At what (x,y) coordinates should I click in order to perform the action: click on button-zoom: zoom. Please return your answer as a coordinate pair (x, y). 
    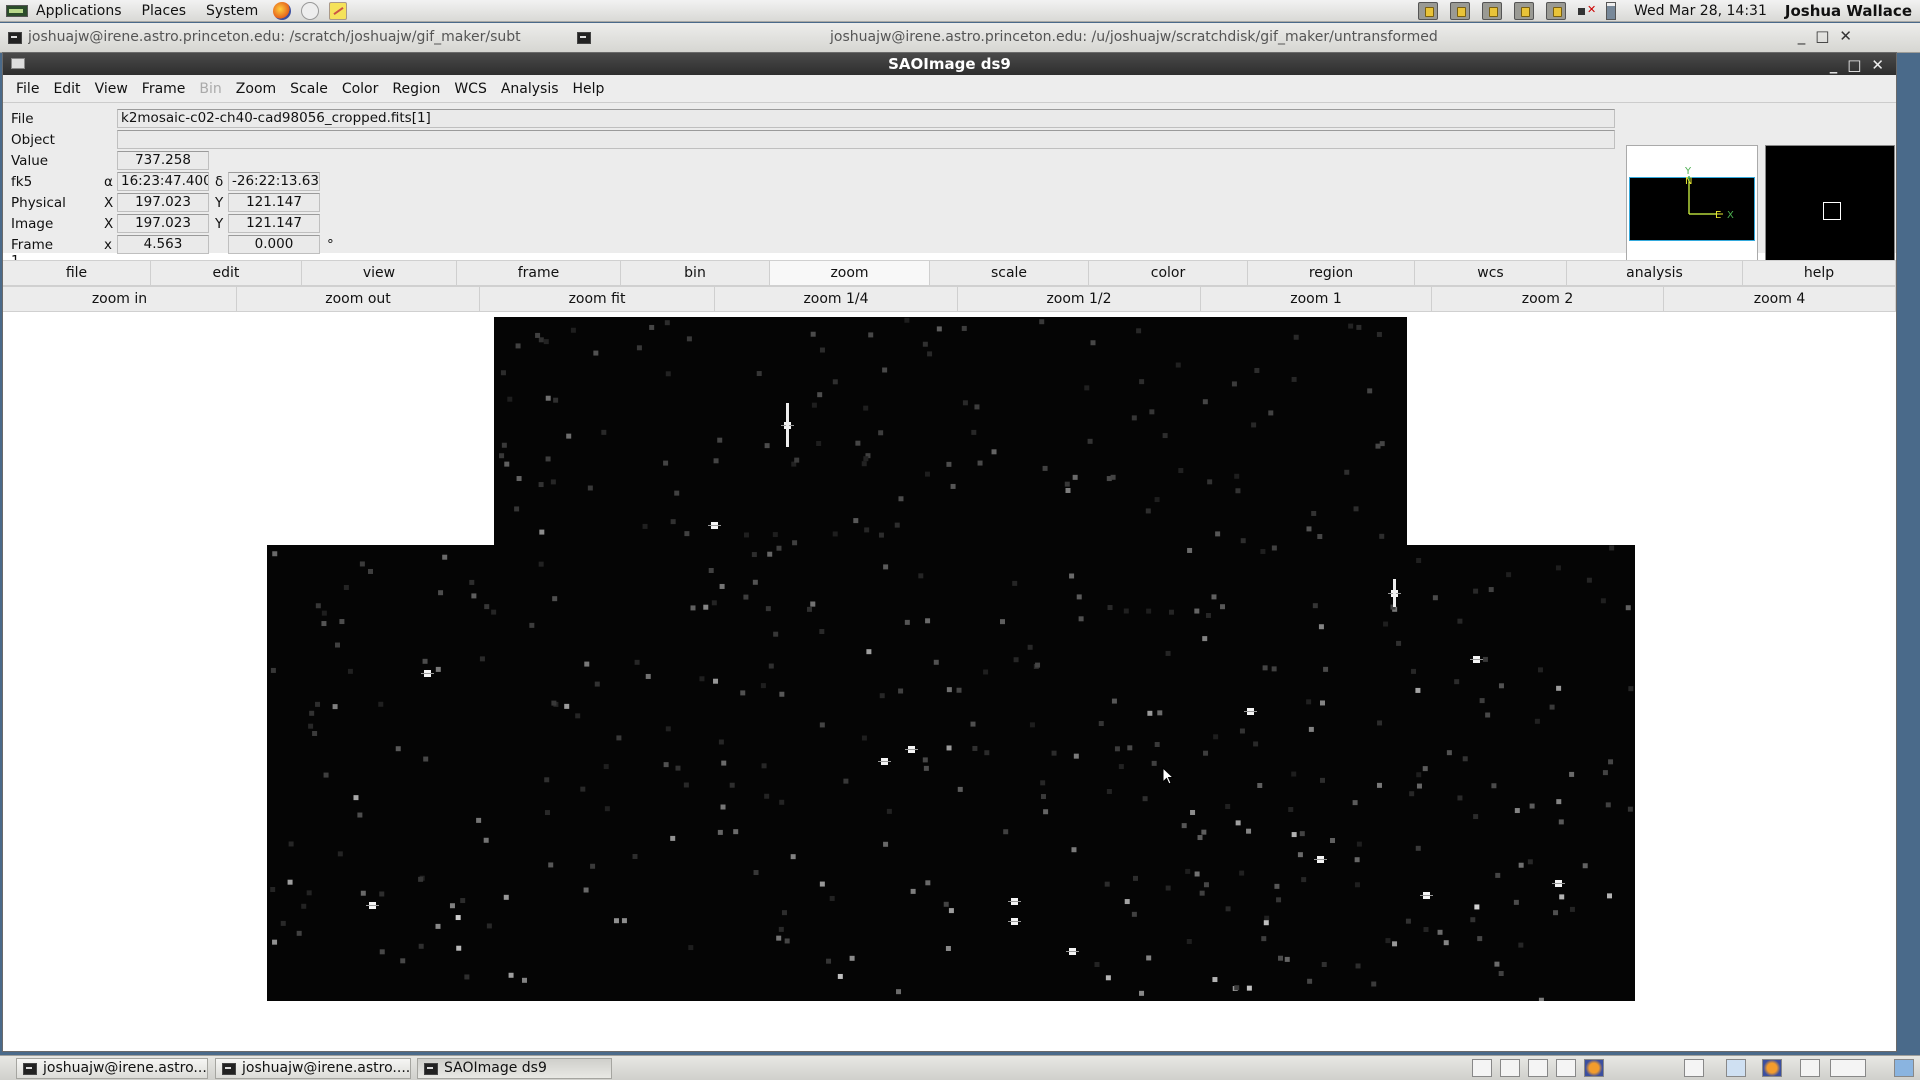
    Looking at the image, I should click on (850, 273).